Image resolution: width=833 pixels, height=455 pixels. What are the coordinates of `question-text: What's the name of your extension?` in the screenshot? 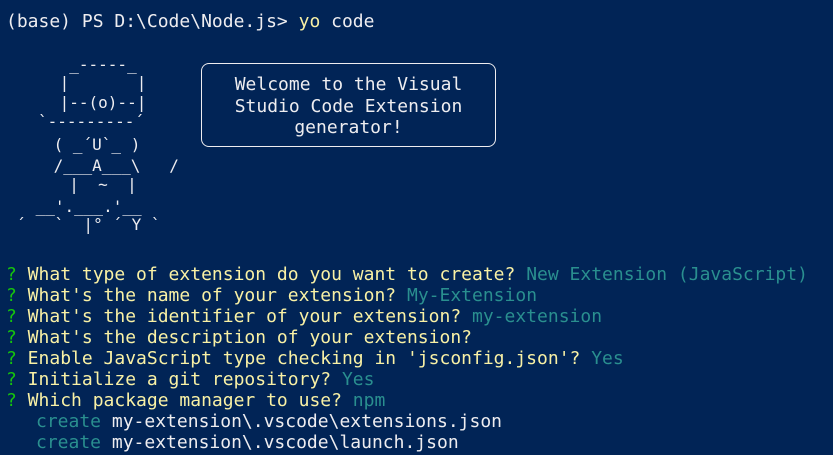 It's located at (211, 295).